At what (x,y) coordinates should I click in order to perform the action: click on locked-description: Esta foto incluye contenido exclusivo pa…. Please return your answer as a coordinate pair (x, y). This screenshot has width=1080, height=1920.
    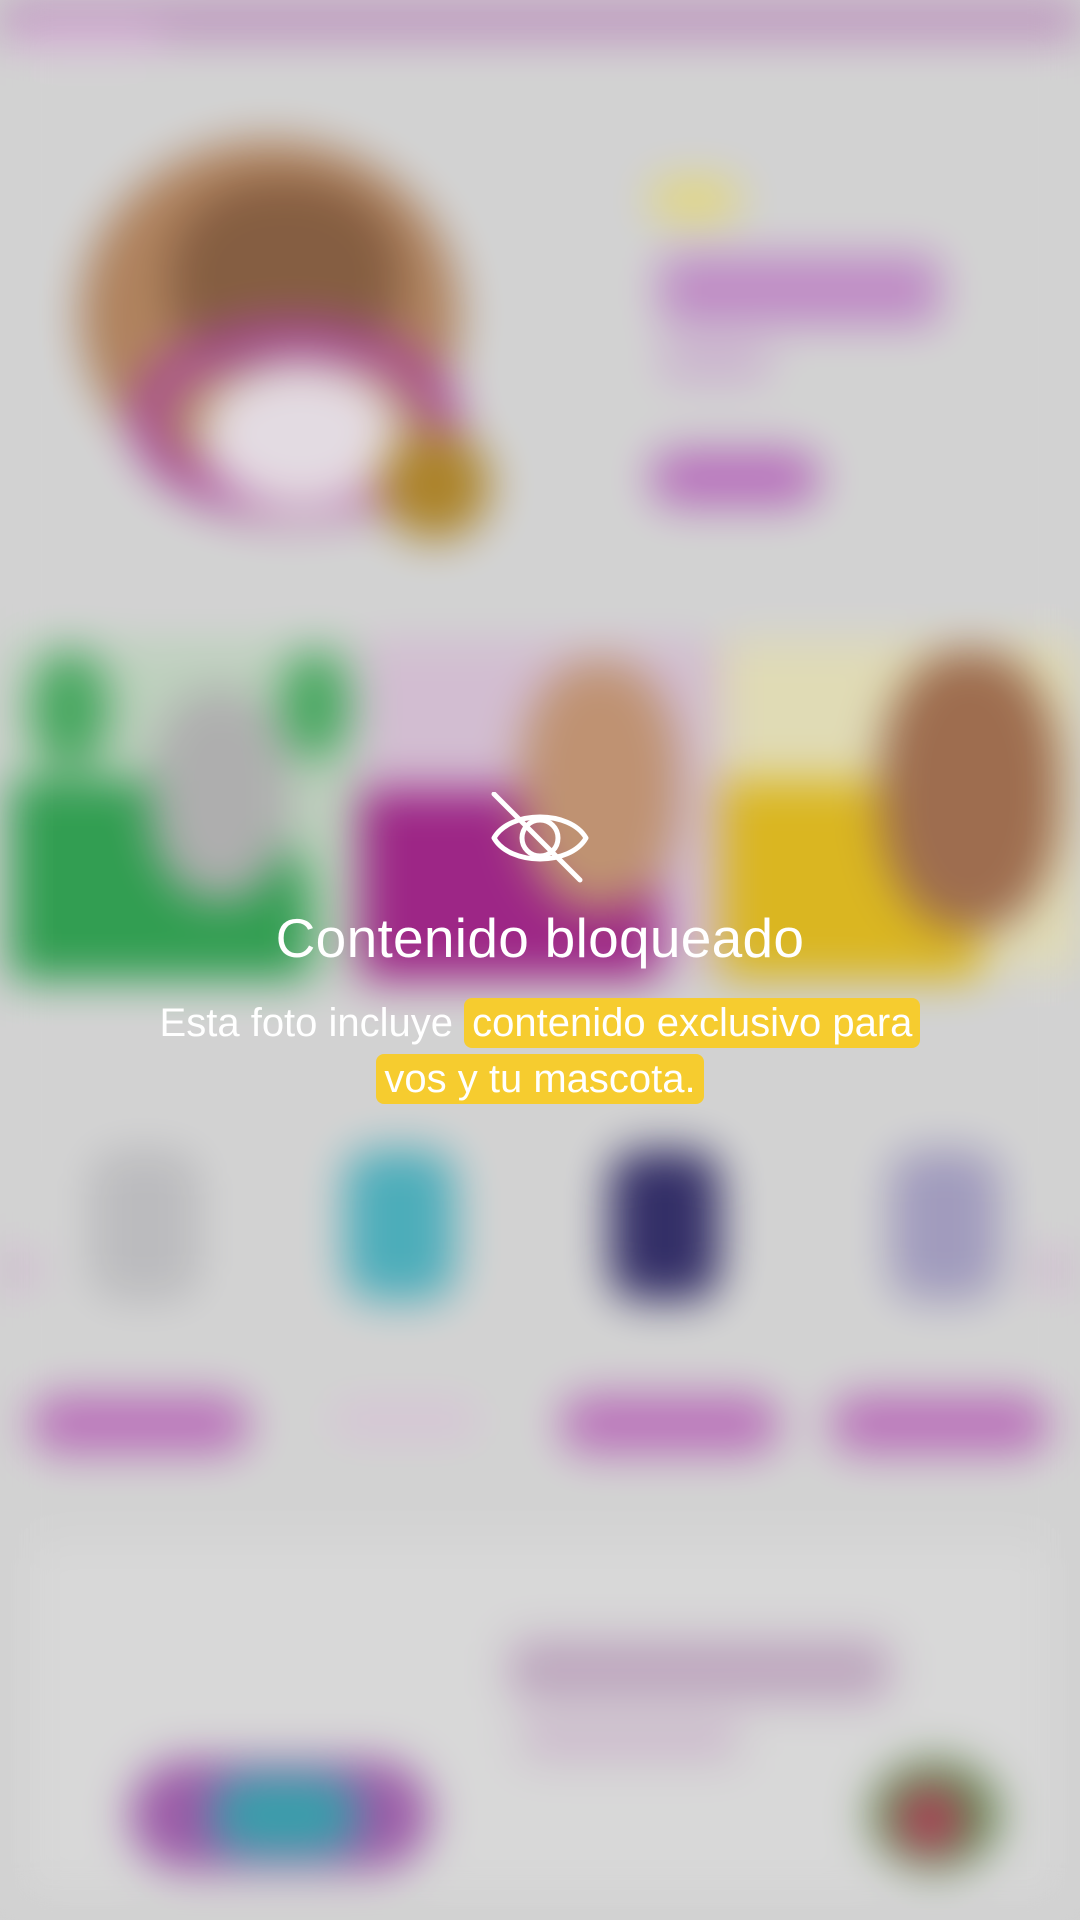
    Looking at the image, I should click on (540, 1051).